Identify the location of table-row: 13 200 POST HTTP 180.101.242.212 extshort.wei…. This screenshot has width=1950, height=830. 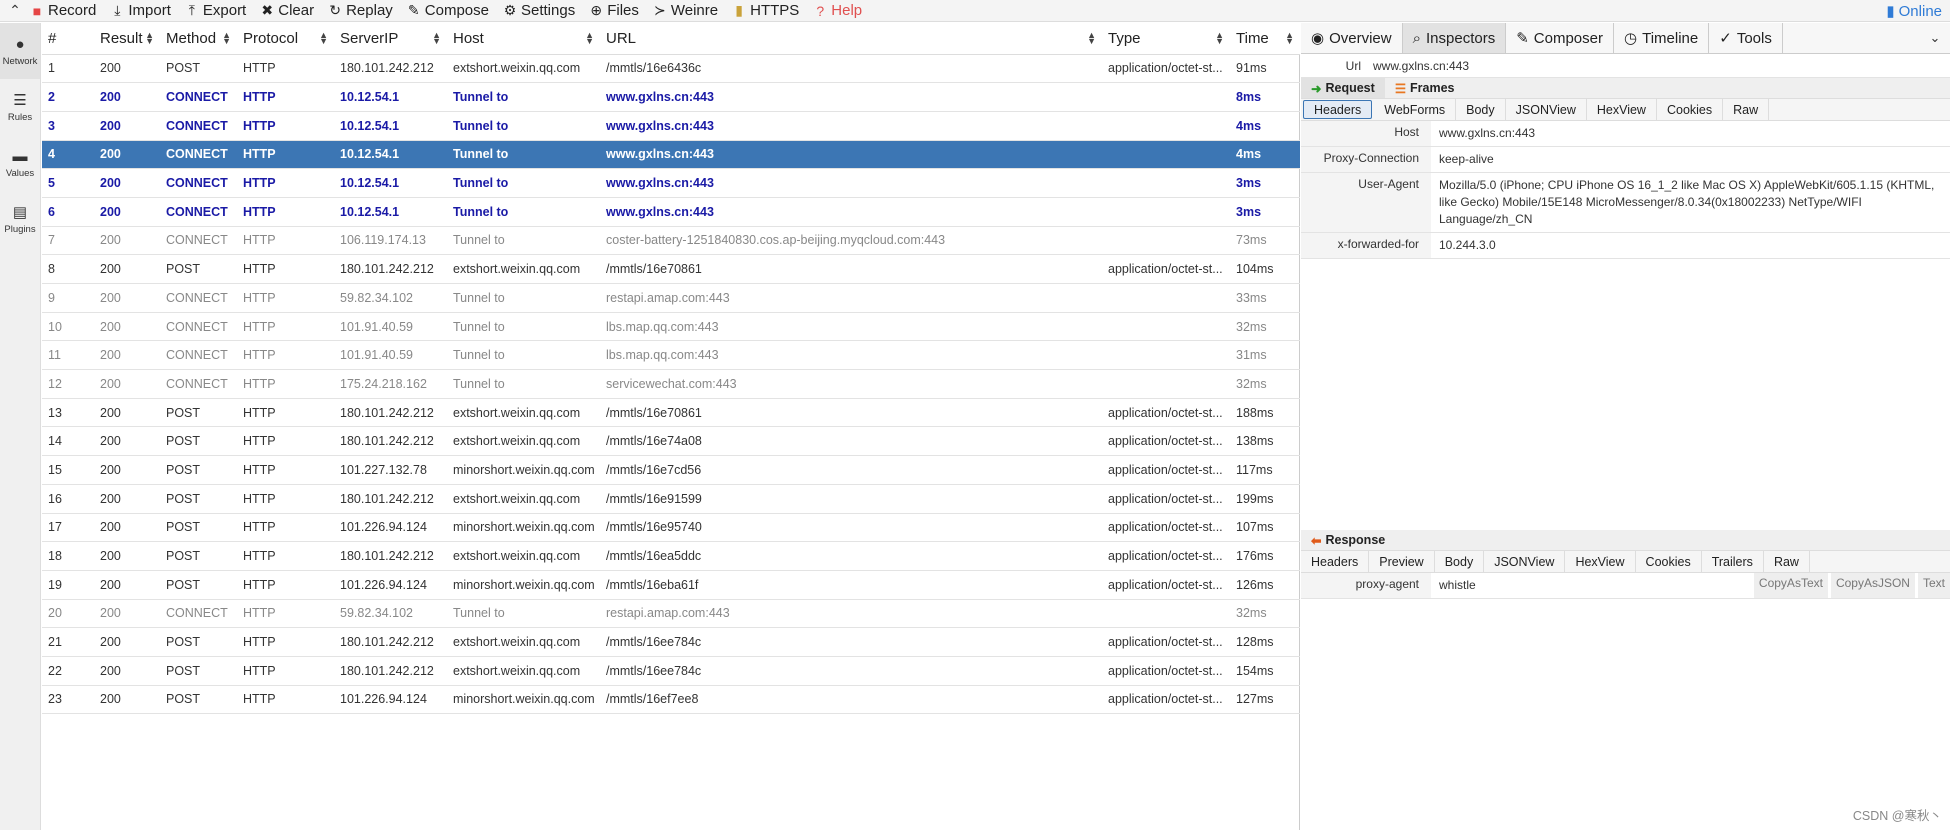
(671, 413).